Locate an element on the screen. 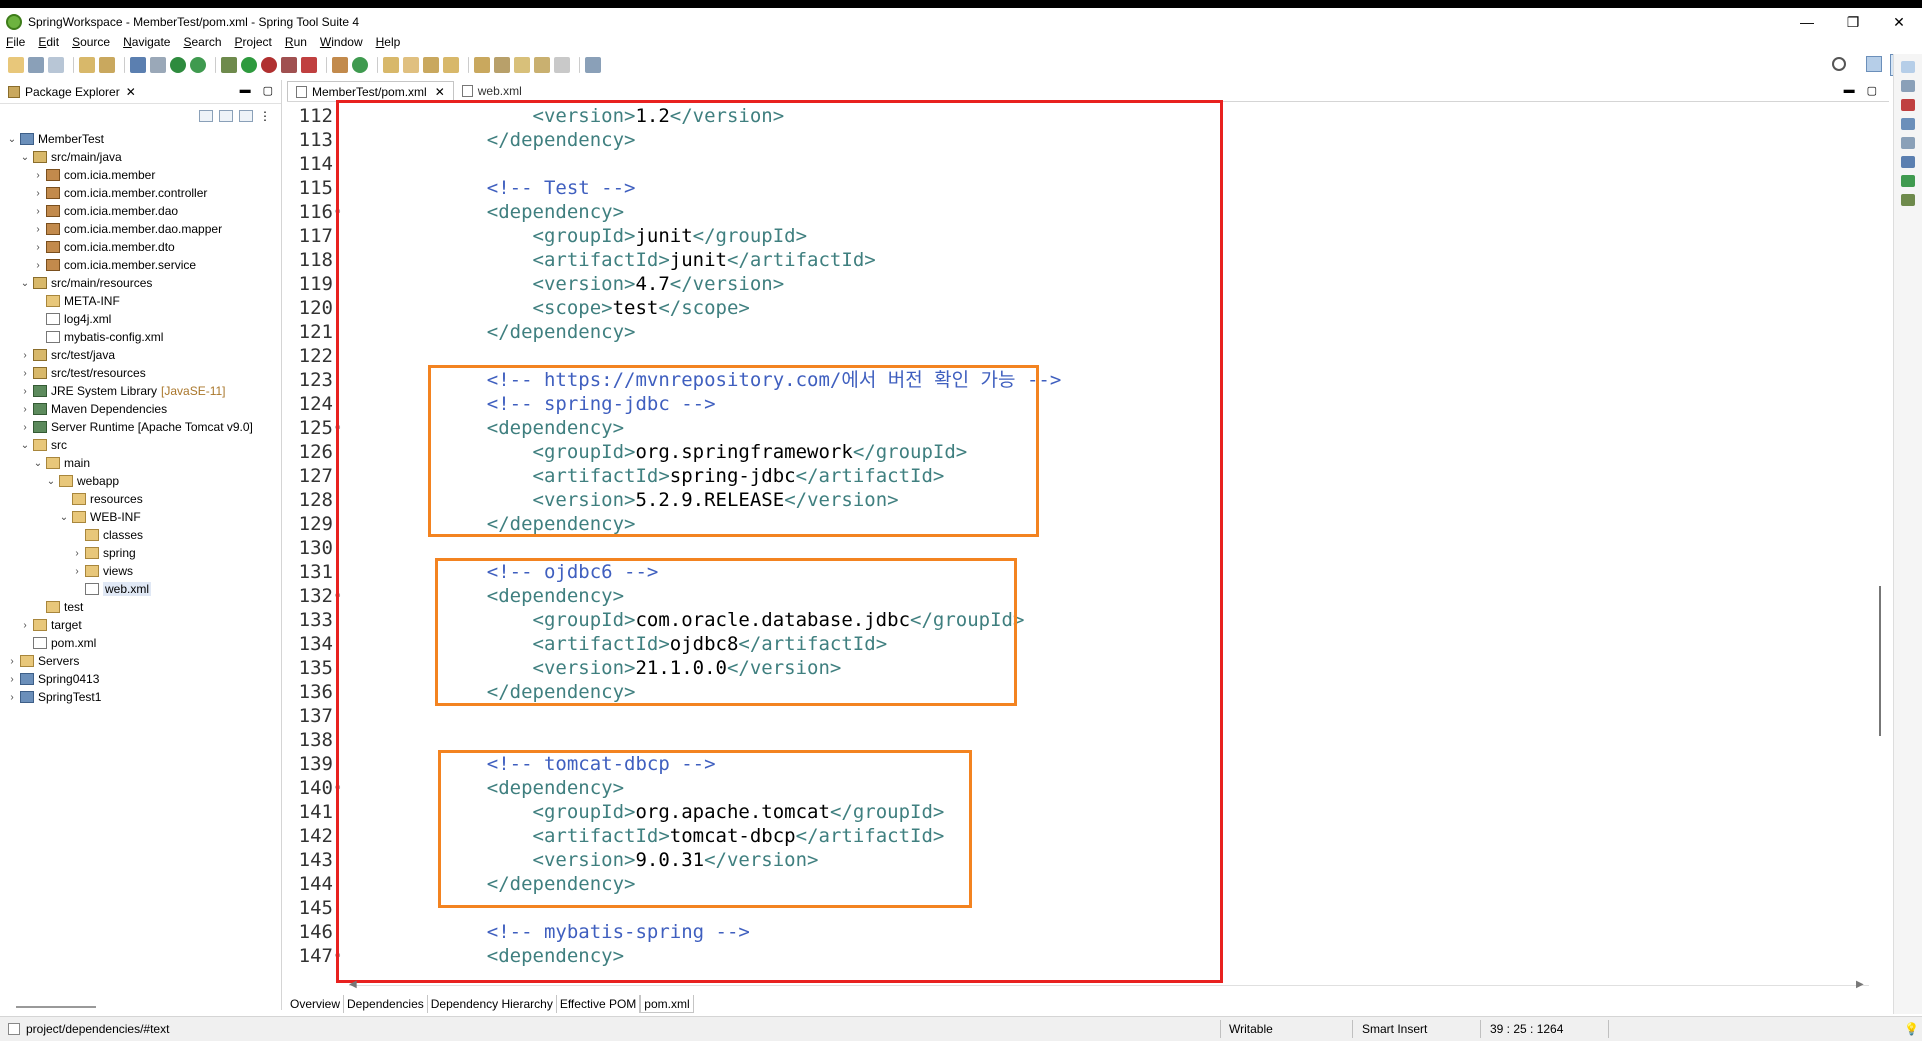 The height and width of the screenshot is (1041, 1922). tree-item: › com.icia.member.dao is located at coordinates (140, 211).